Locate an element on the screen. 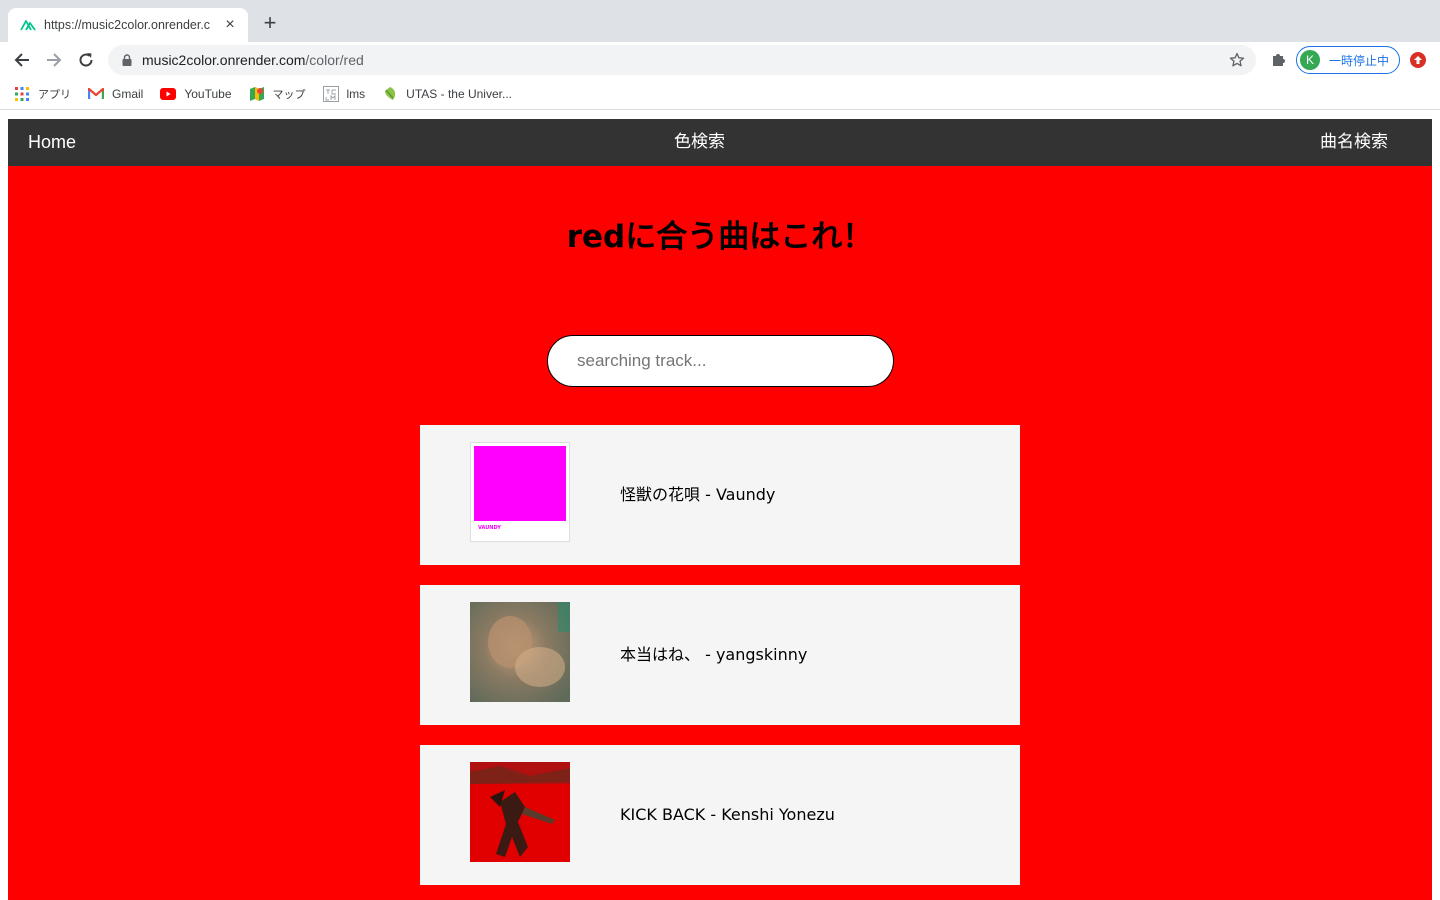  bookmark-label: マップ is located at coordinates (289, 94).